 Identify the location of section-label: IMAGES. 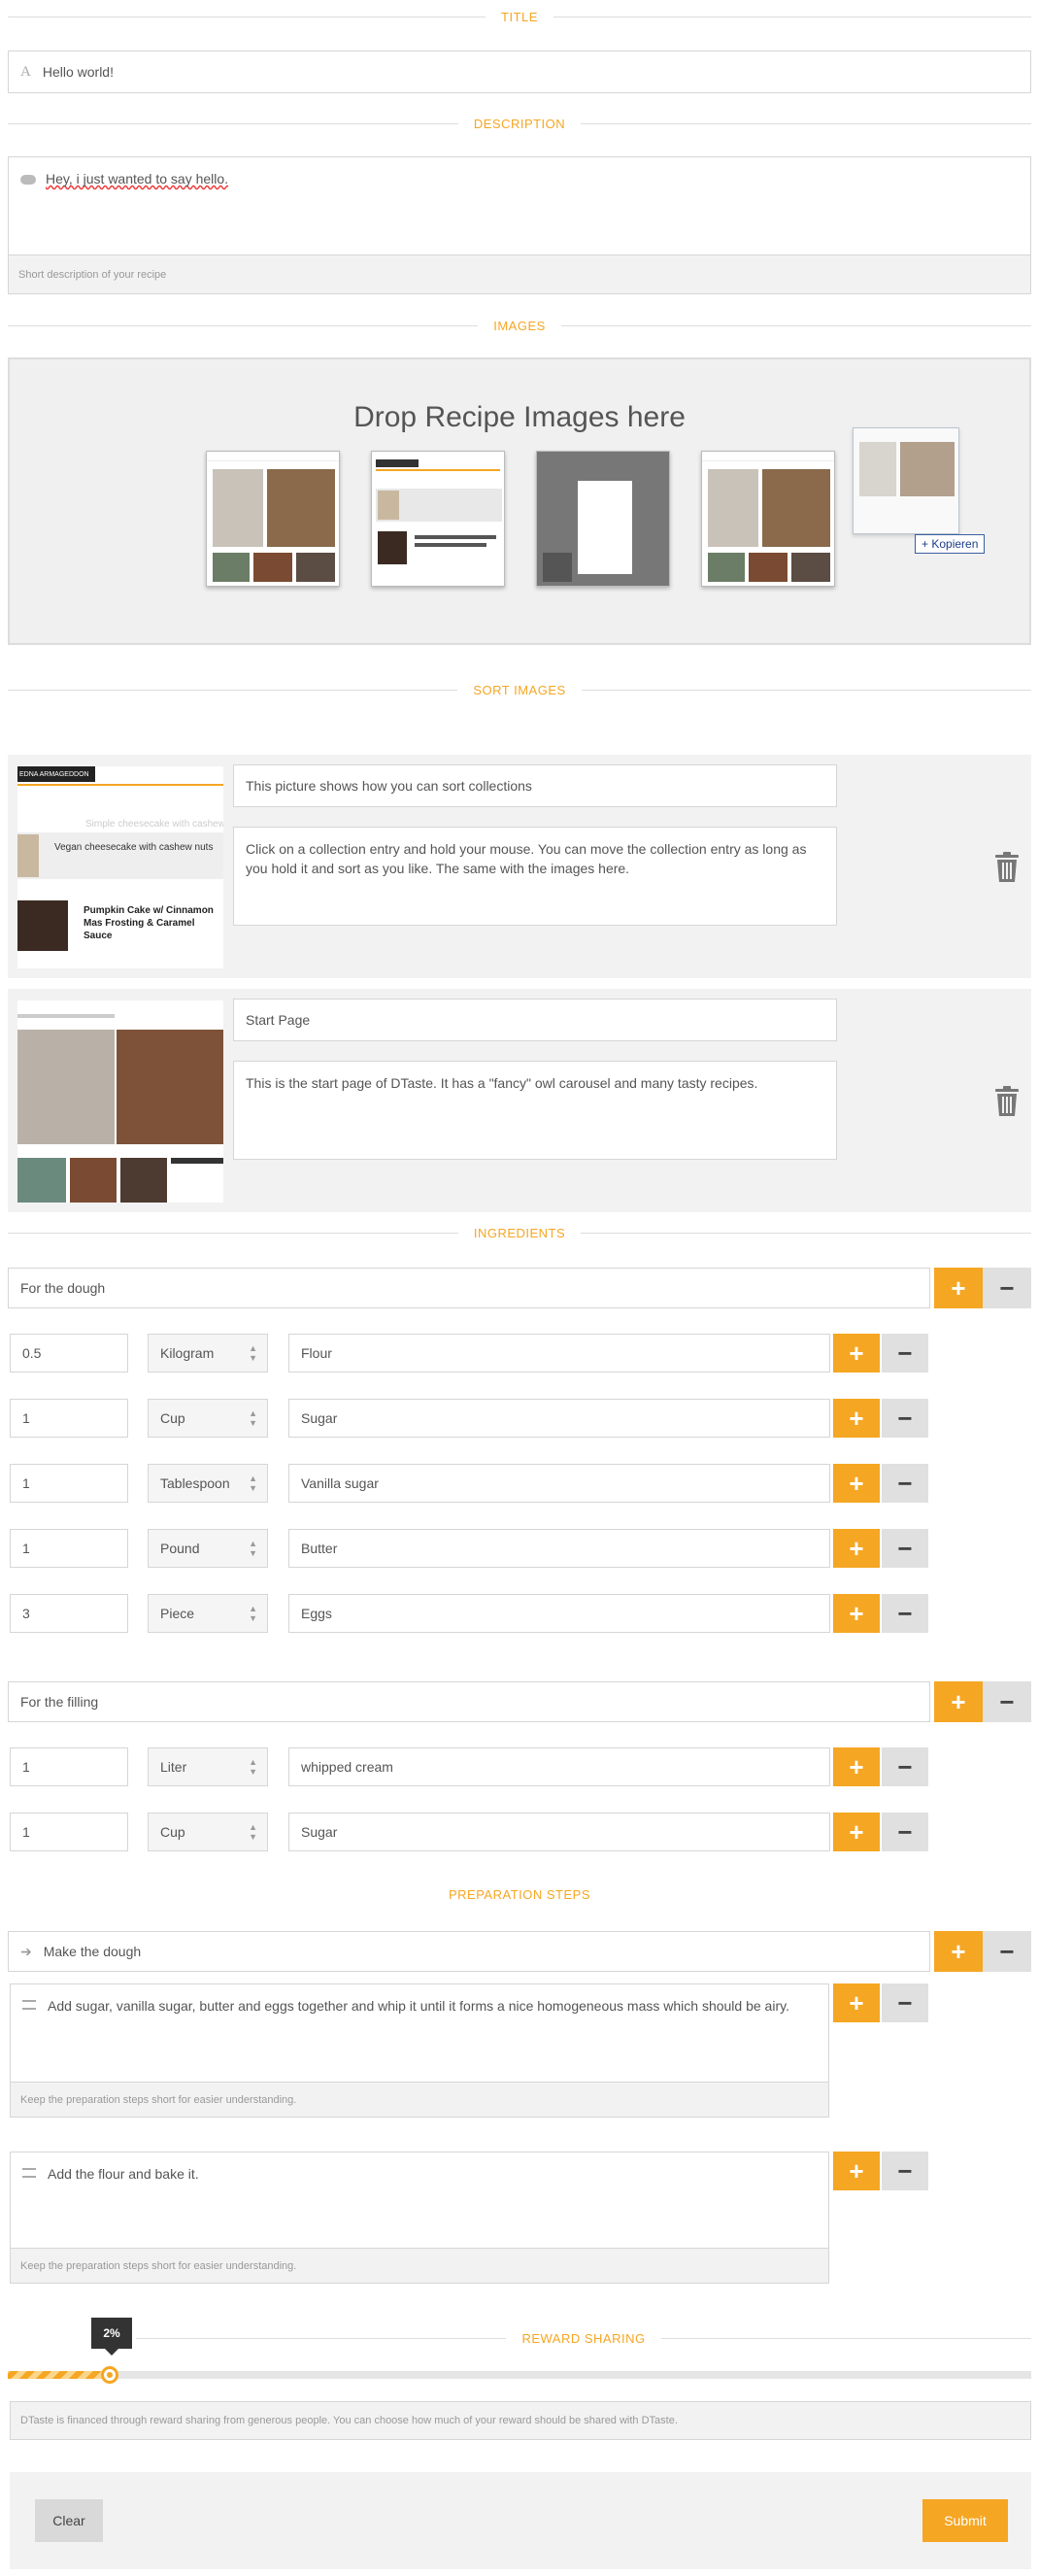
(519, 325).